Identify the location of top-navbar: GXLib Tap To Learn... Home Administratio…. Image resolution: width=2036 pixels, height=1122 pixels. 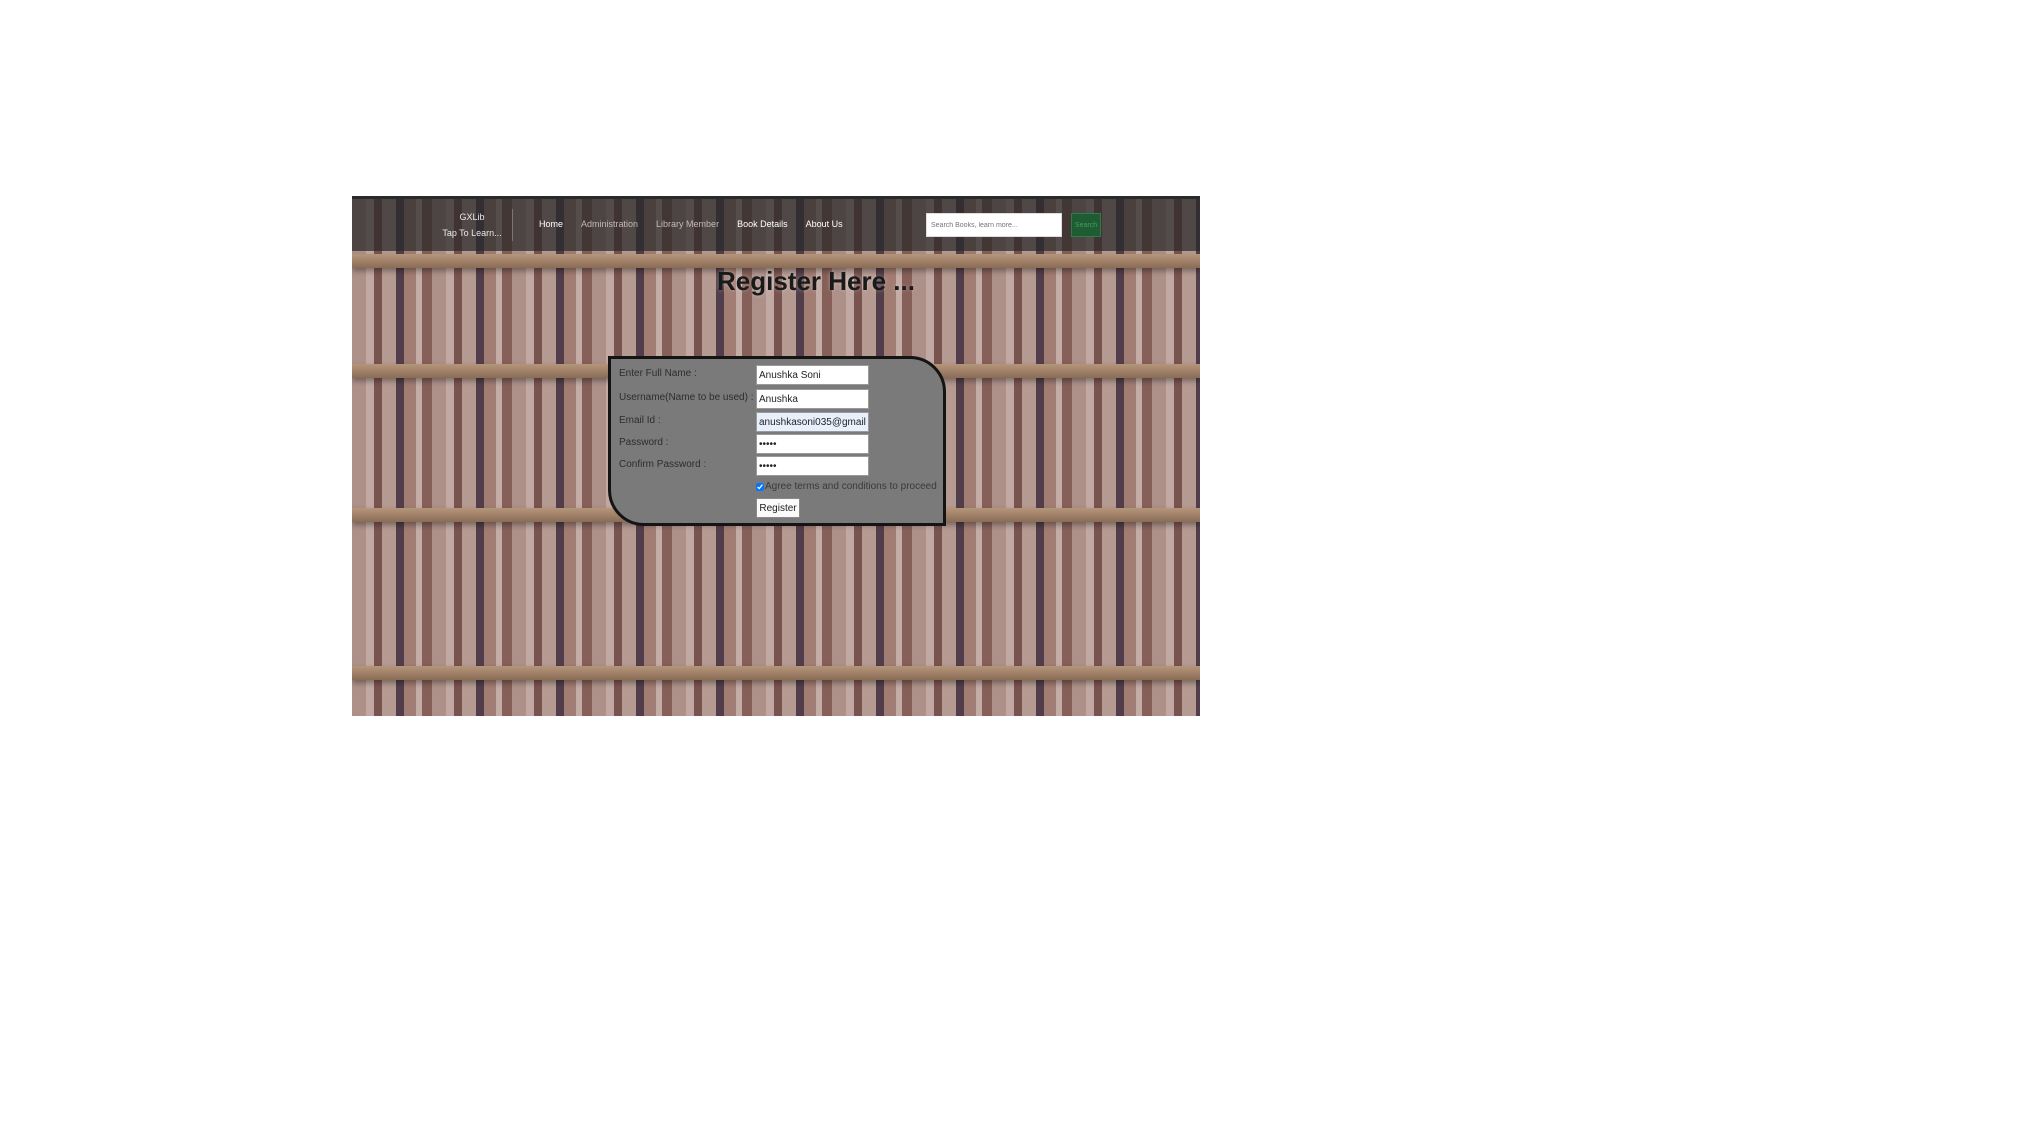
(776, 223).